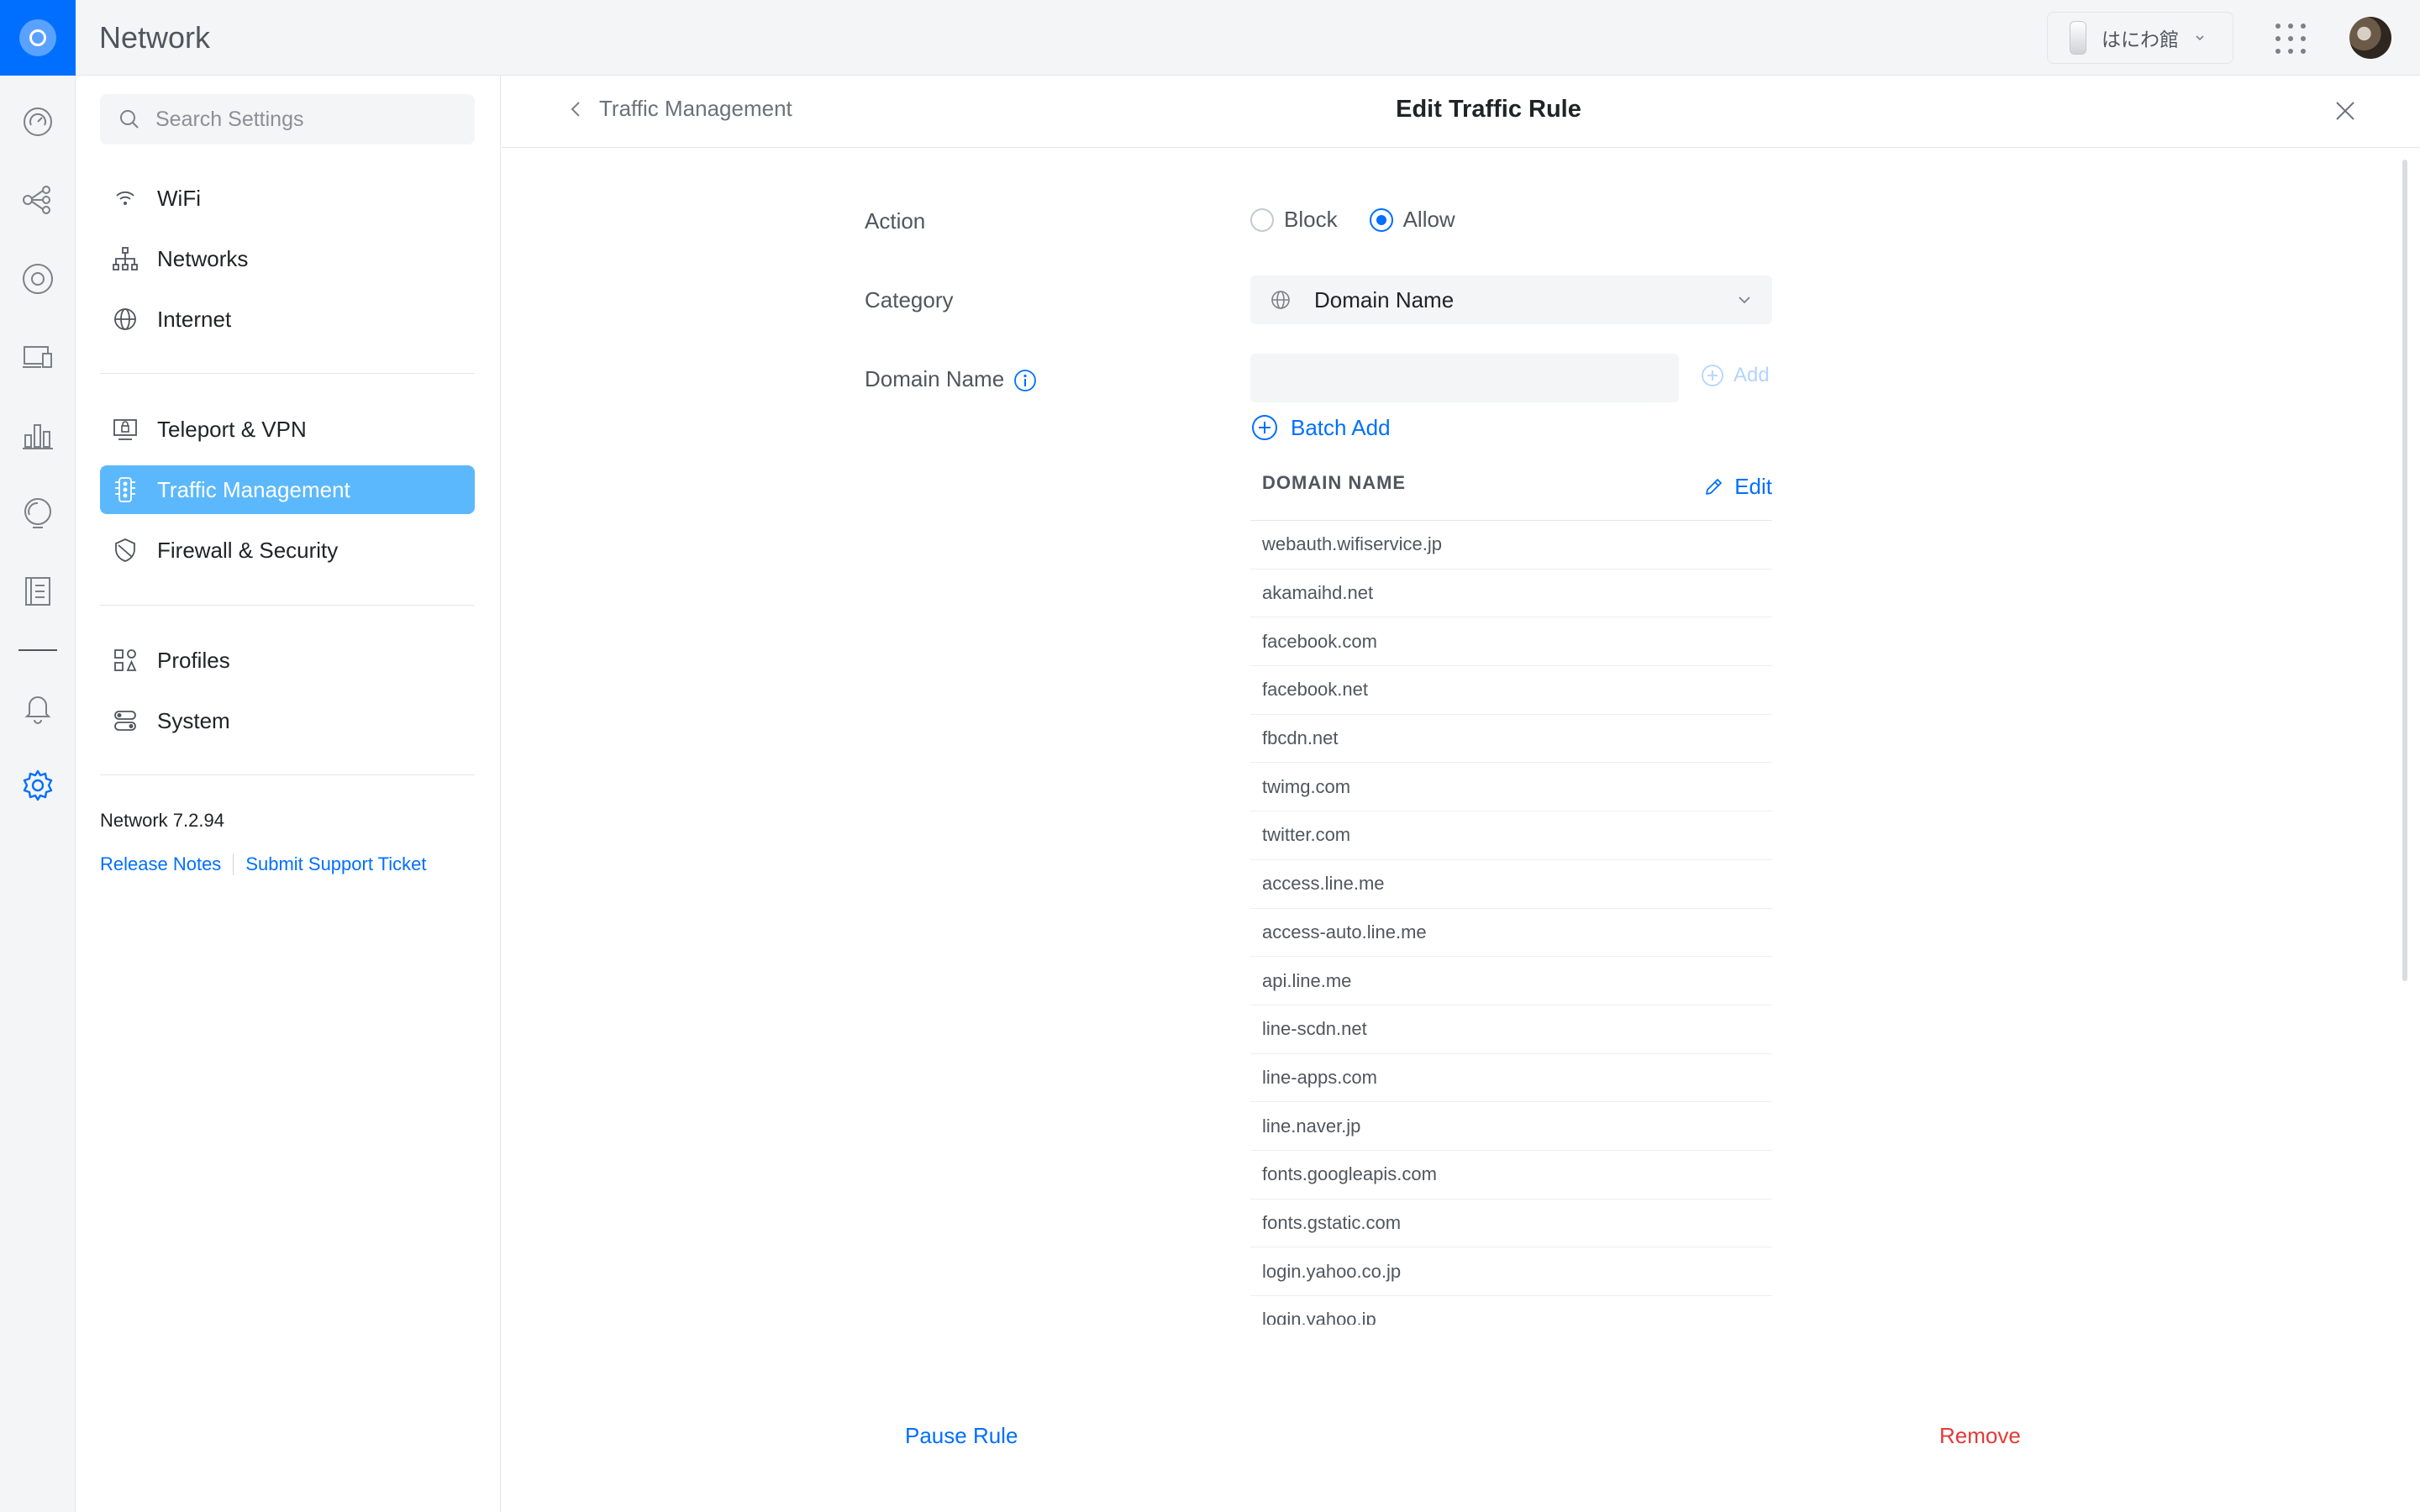 The height and width of the screenshot is (1512, 2420). Describe the element at coordinates (1511, 1029) in the screenshot. I see `list-item: line-scdn.net` at that location.